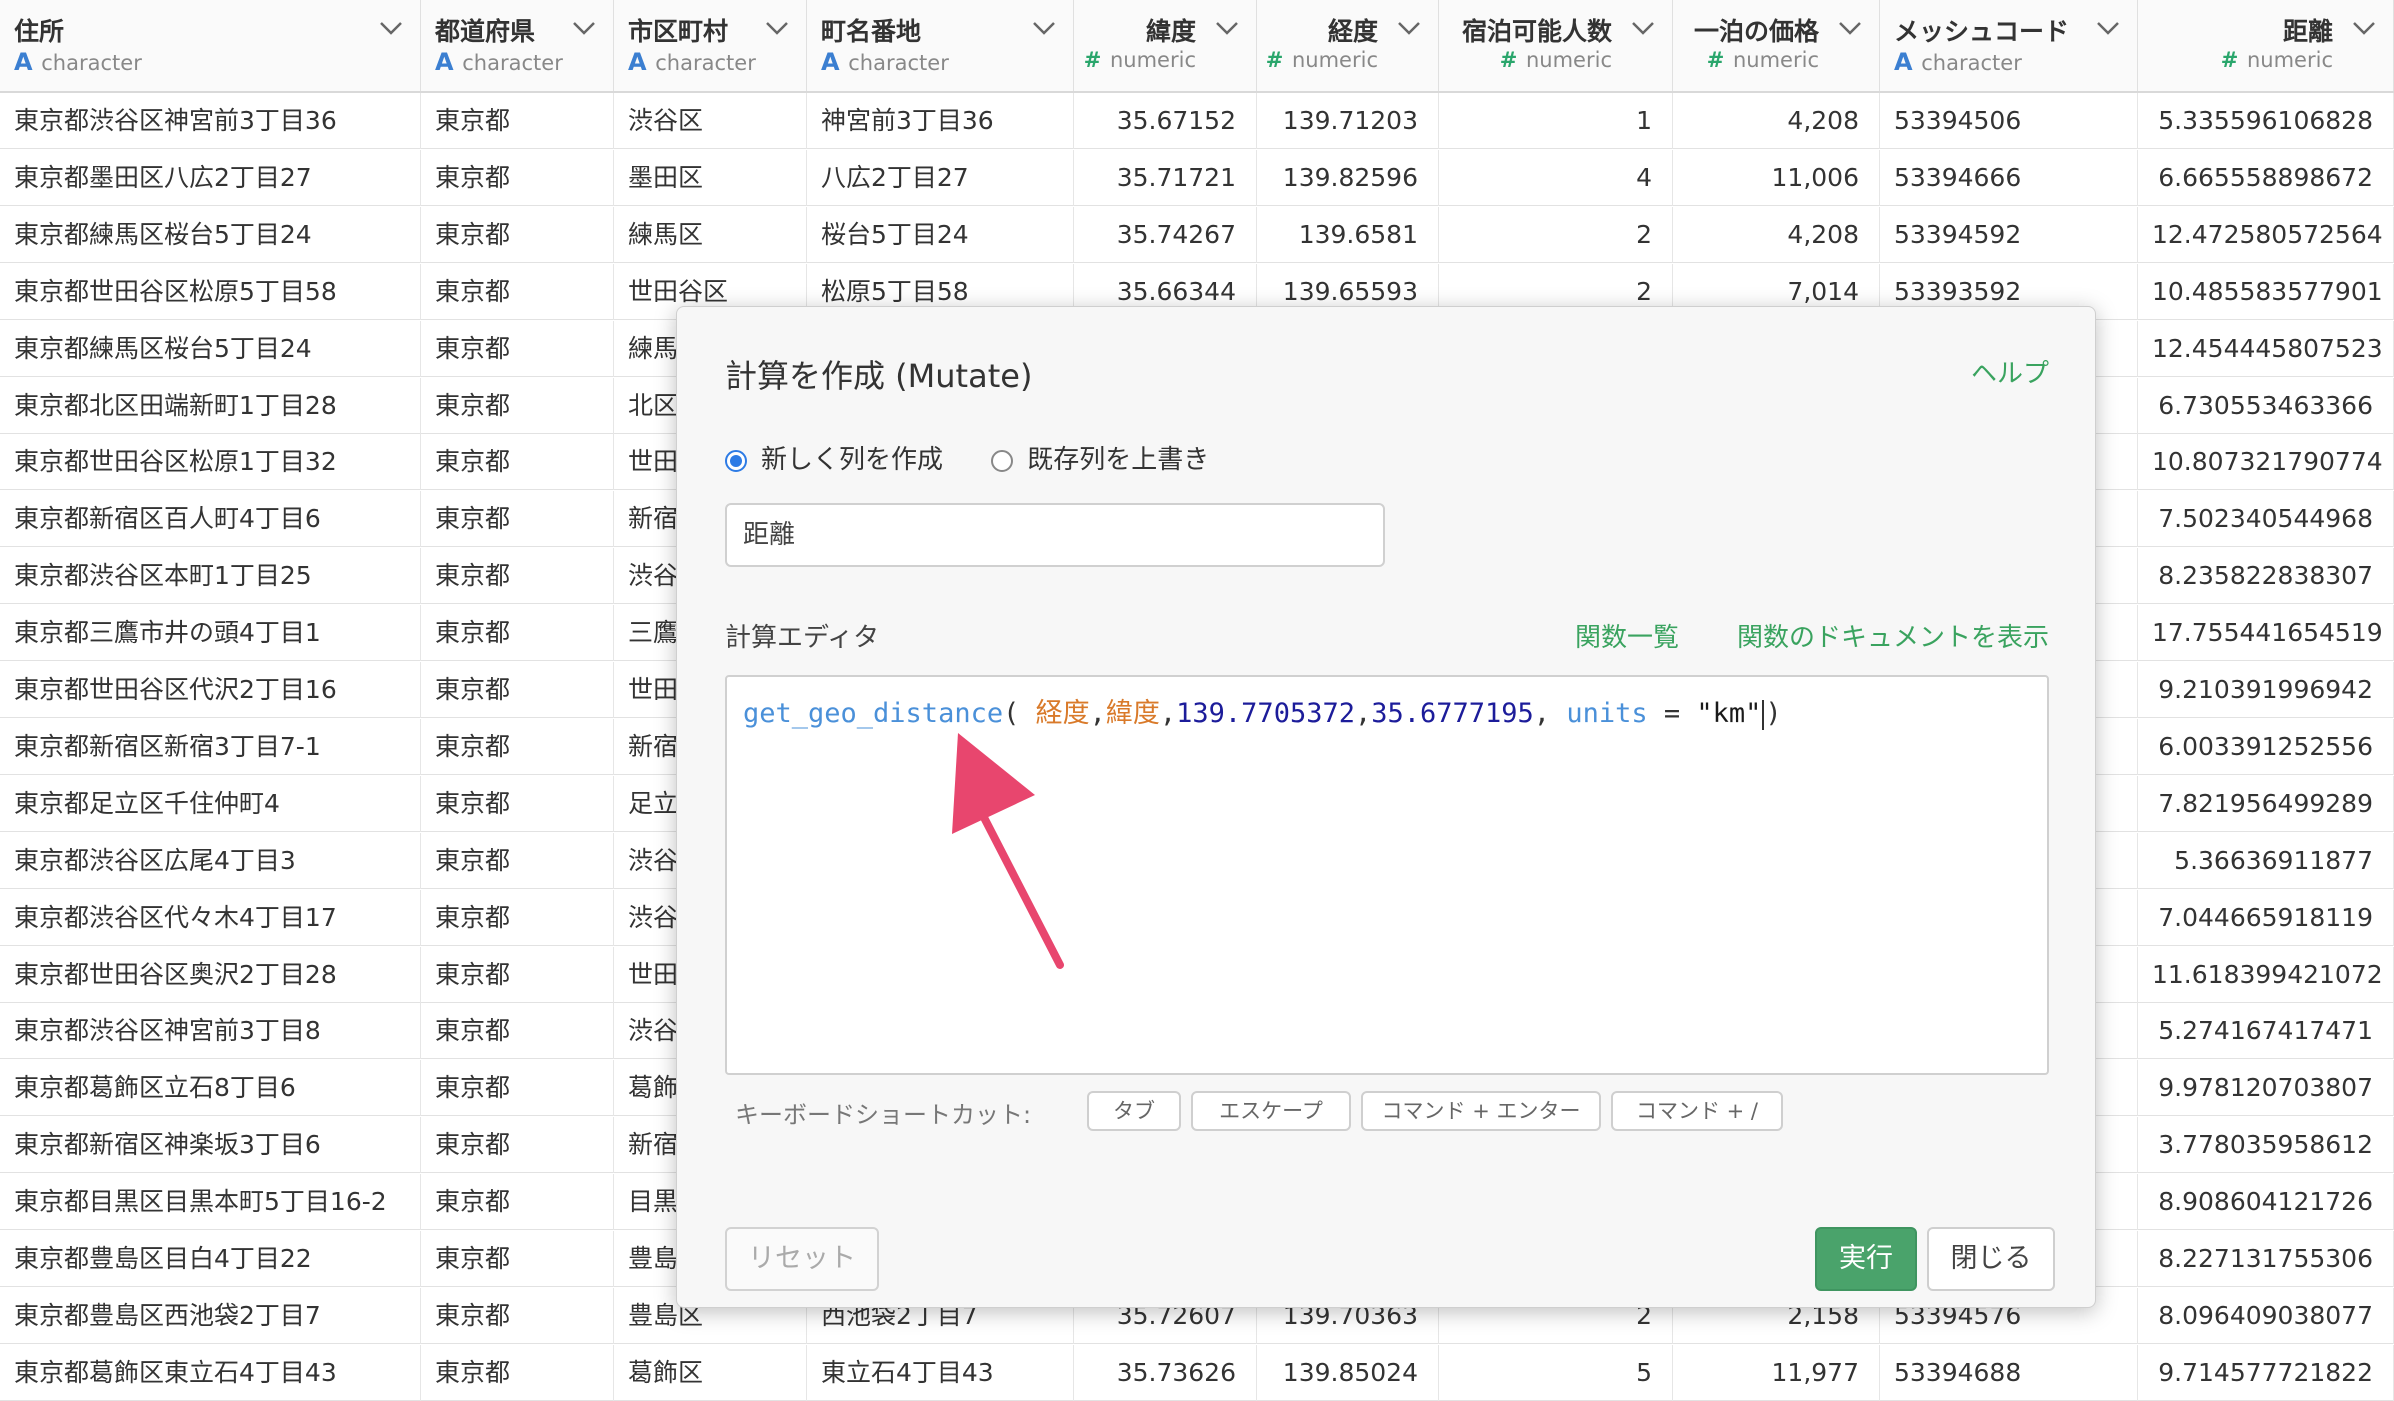 This screenshot has height=1401, width=2394. I want to click on table-cell: 35.74267, so click(1165, 234).